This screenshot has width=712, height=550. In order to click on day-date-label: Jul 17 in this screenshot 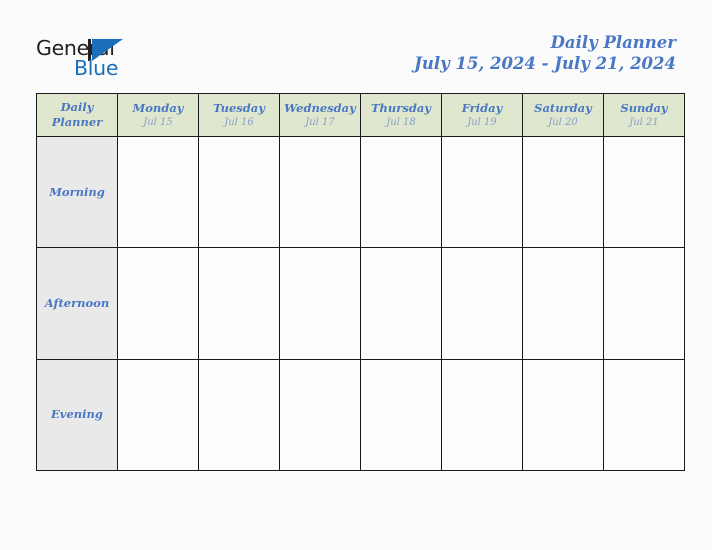, I will do `click(320, 122)`.